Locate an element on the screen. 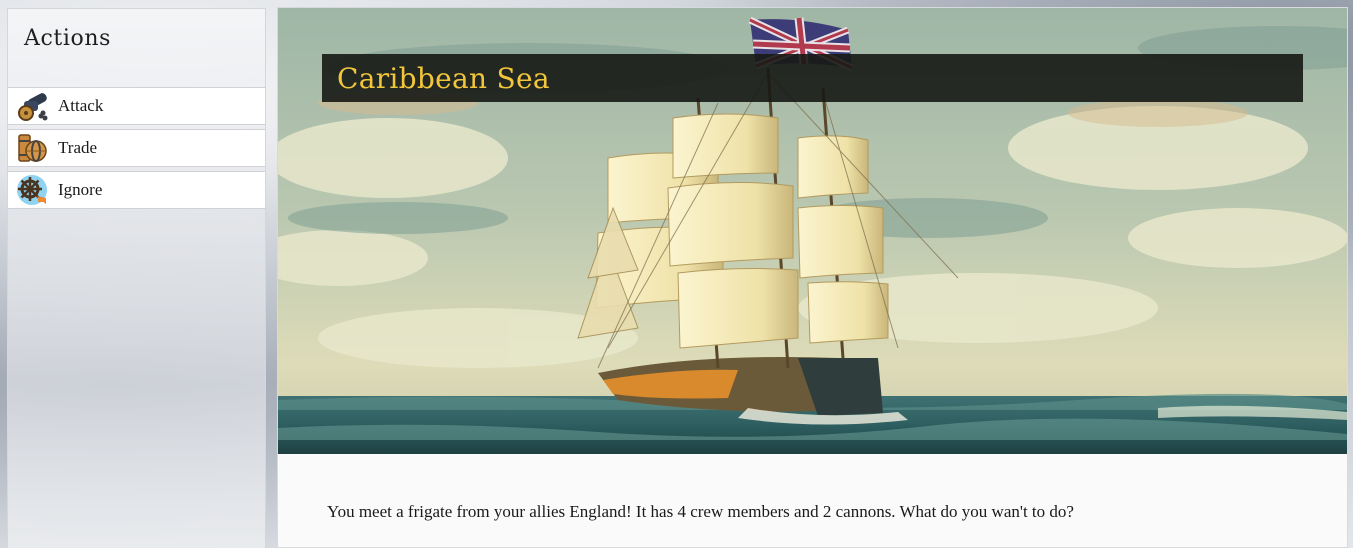 The height and width of the screenshot is (548, 1353). trade-label: Trade is located at coordinates (78, 147).